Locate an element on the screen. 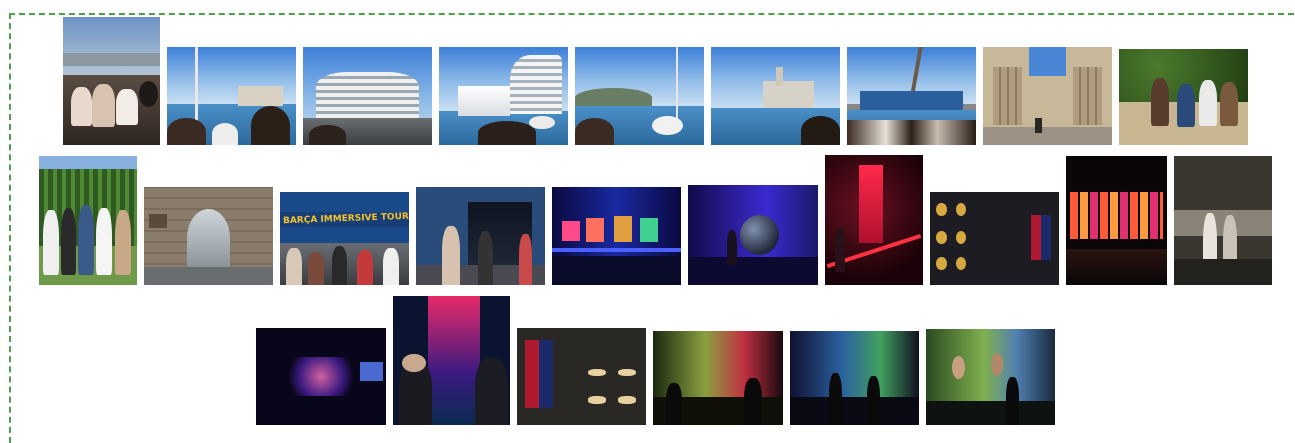 This screenshot has width=1295, height=443. gallery-photo-blue-screens-hall is located at coordinates (616, 236).